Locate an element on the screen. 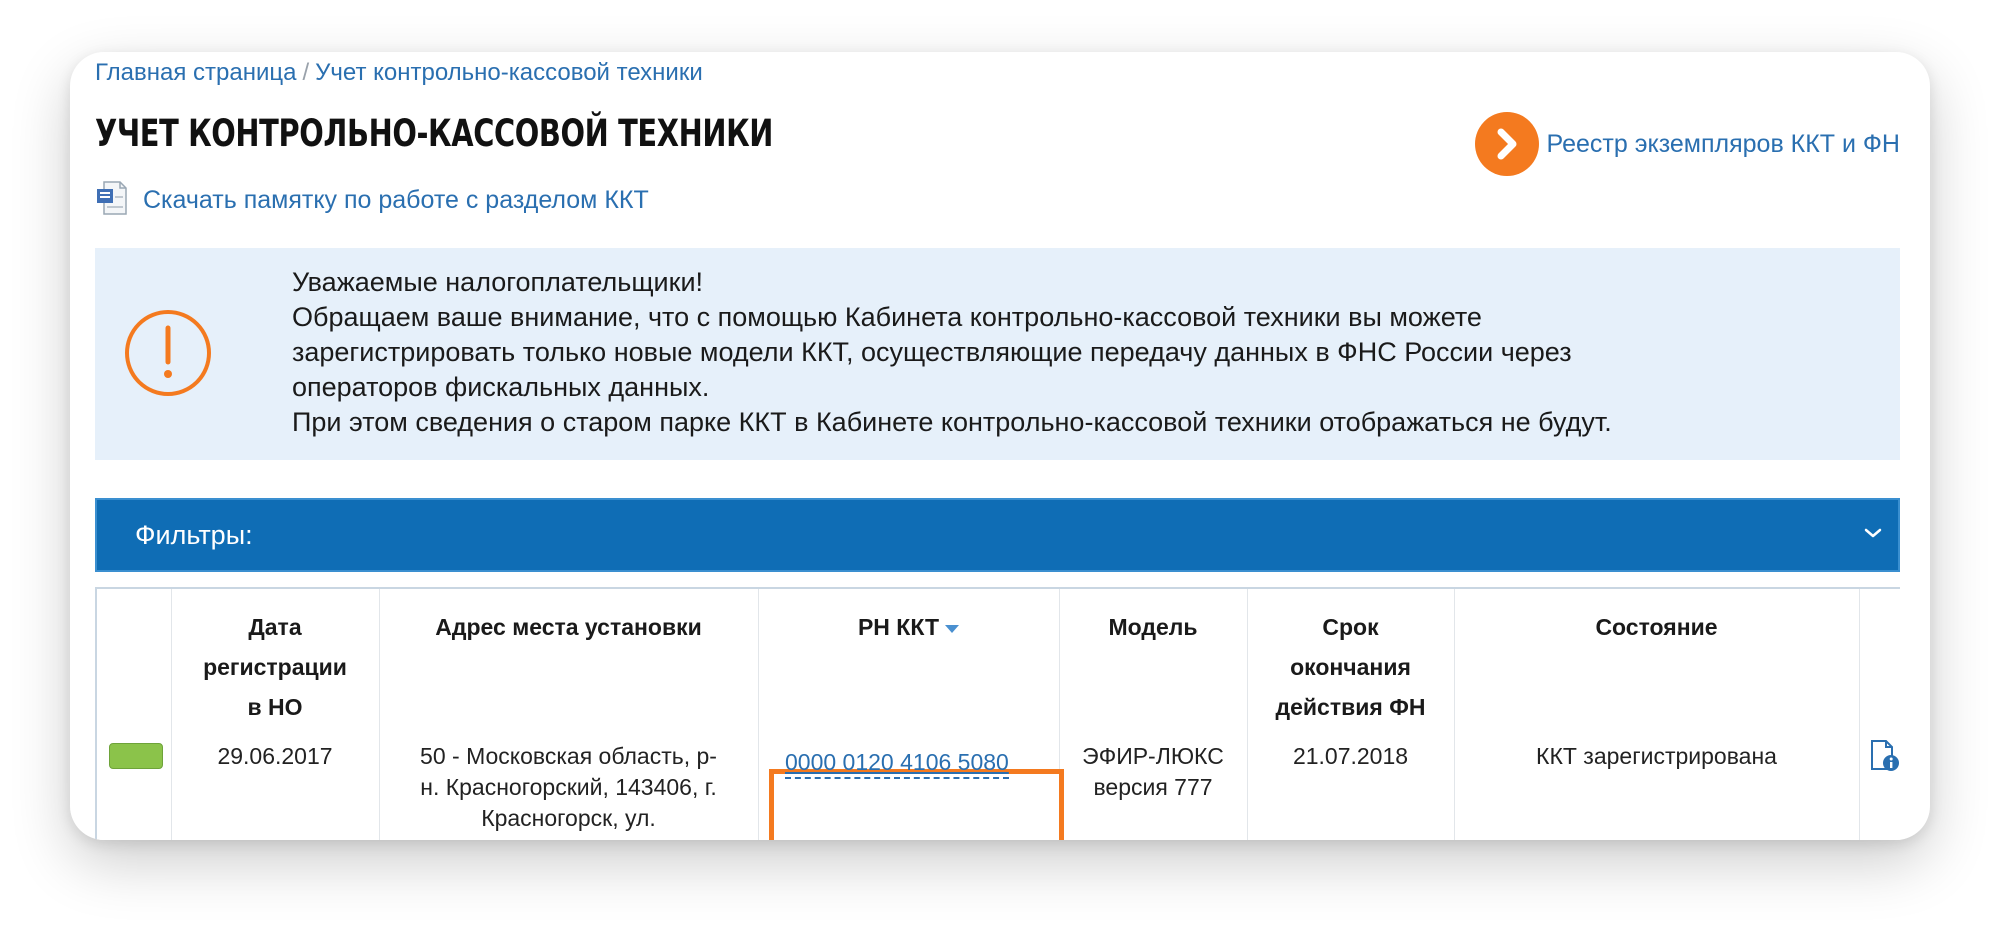  sort-desc-icon is located at coordinates (952, 628).